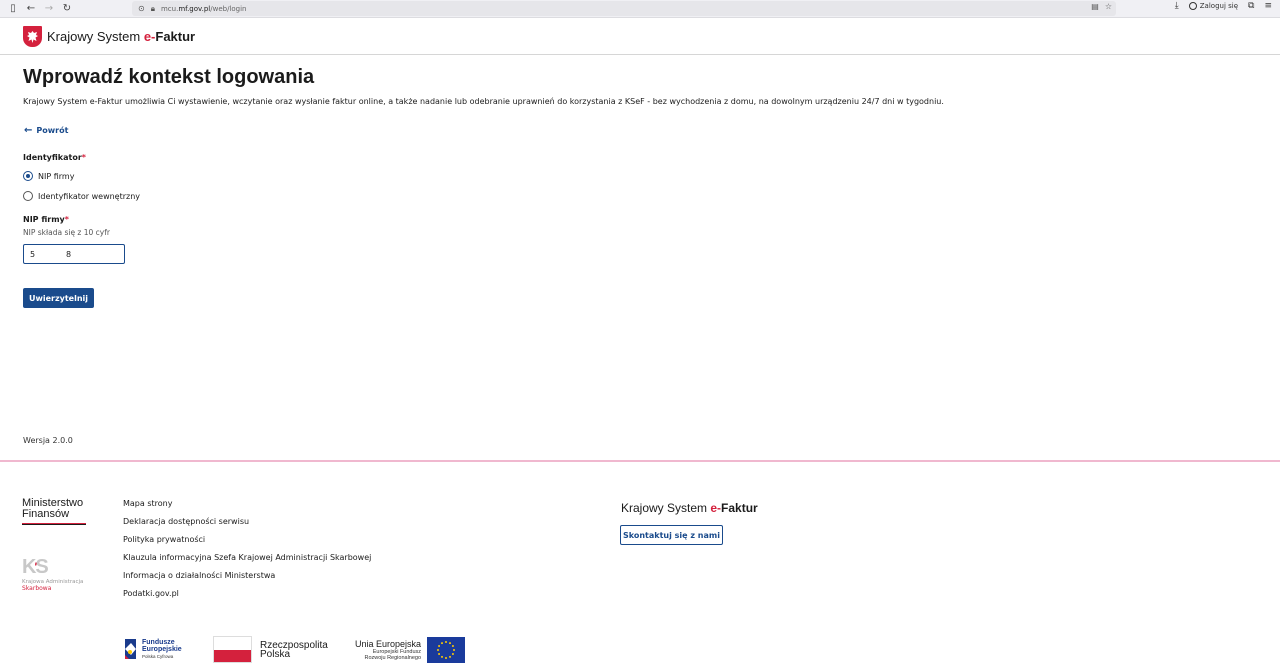 The image size is (1280, 672). I want to click on radio-identyfikator-wewnetrzny: Identyfikator wewnętrzny, so click(81, 196).